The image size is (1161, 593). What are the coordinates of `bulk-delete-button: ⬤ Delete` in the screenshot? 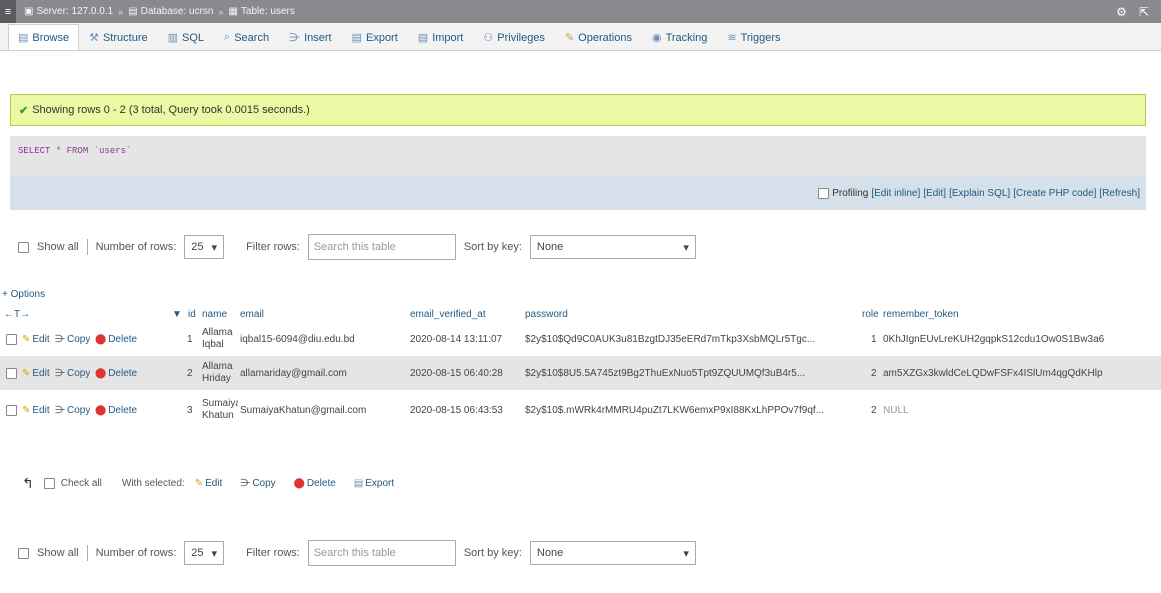 It's located at (315, 483).